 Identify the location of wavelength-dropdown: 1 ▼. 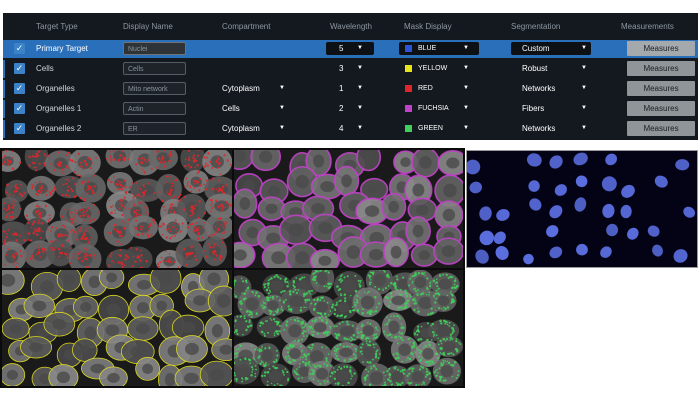
(350, 88).